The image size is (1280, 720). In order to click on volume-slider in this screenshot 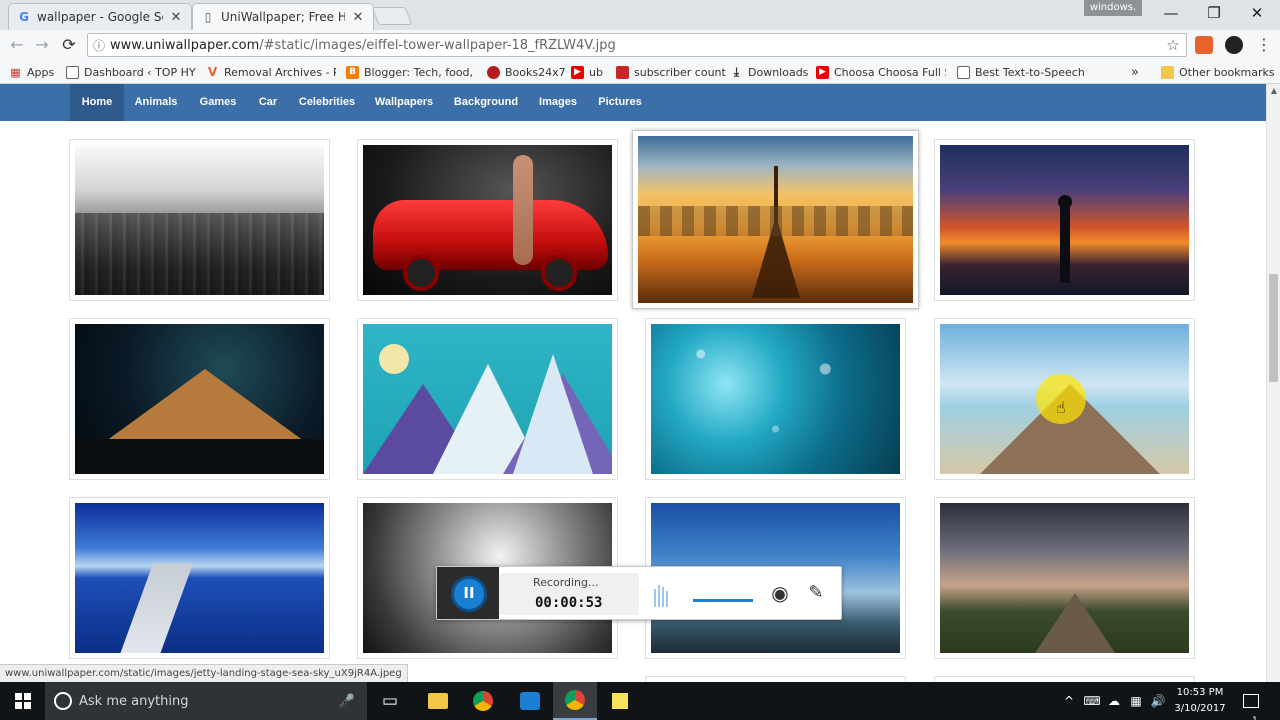, I will do `click(723, 600)`.